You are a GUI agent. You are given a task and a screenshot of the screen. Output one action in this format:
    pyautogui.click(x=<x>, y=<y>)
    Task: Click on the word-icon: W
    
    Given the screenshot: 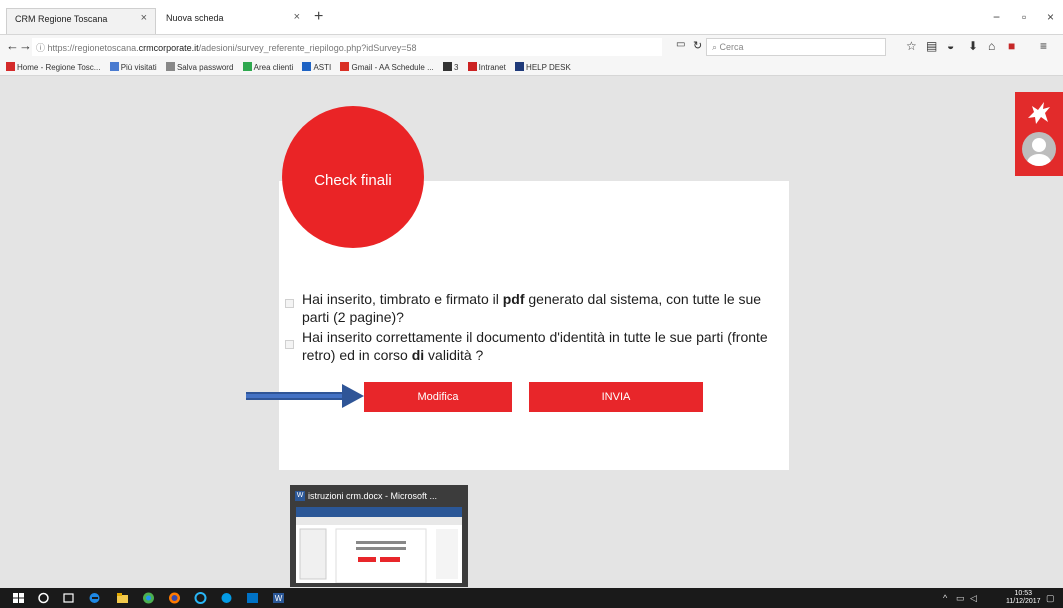 What is the action you would take?
    pyautogui.click(x=300, y=496)
    